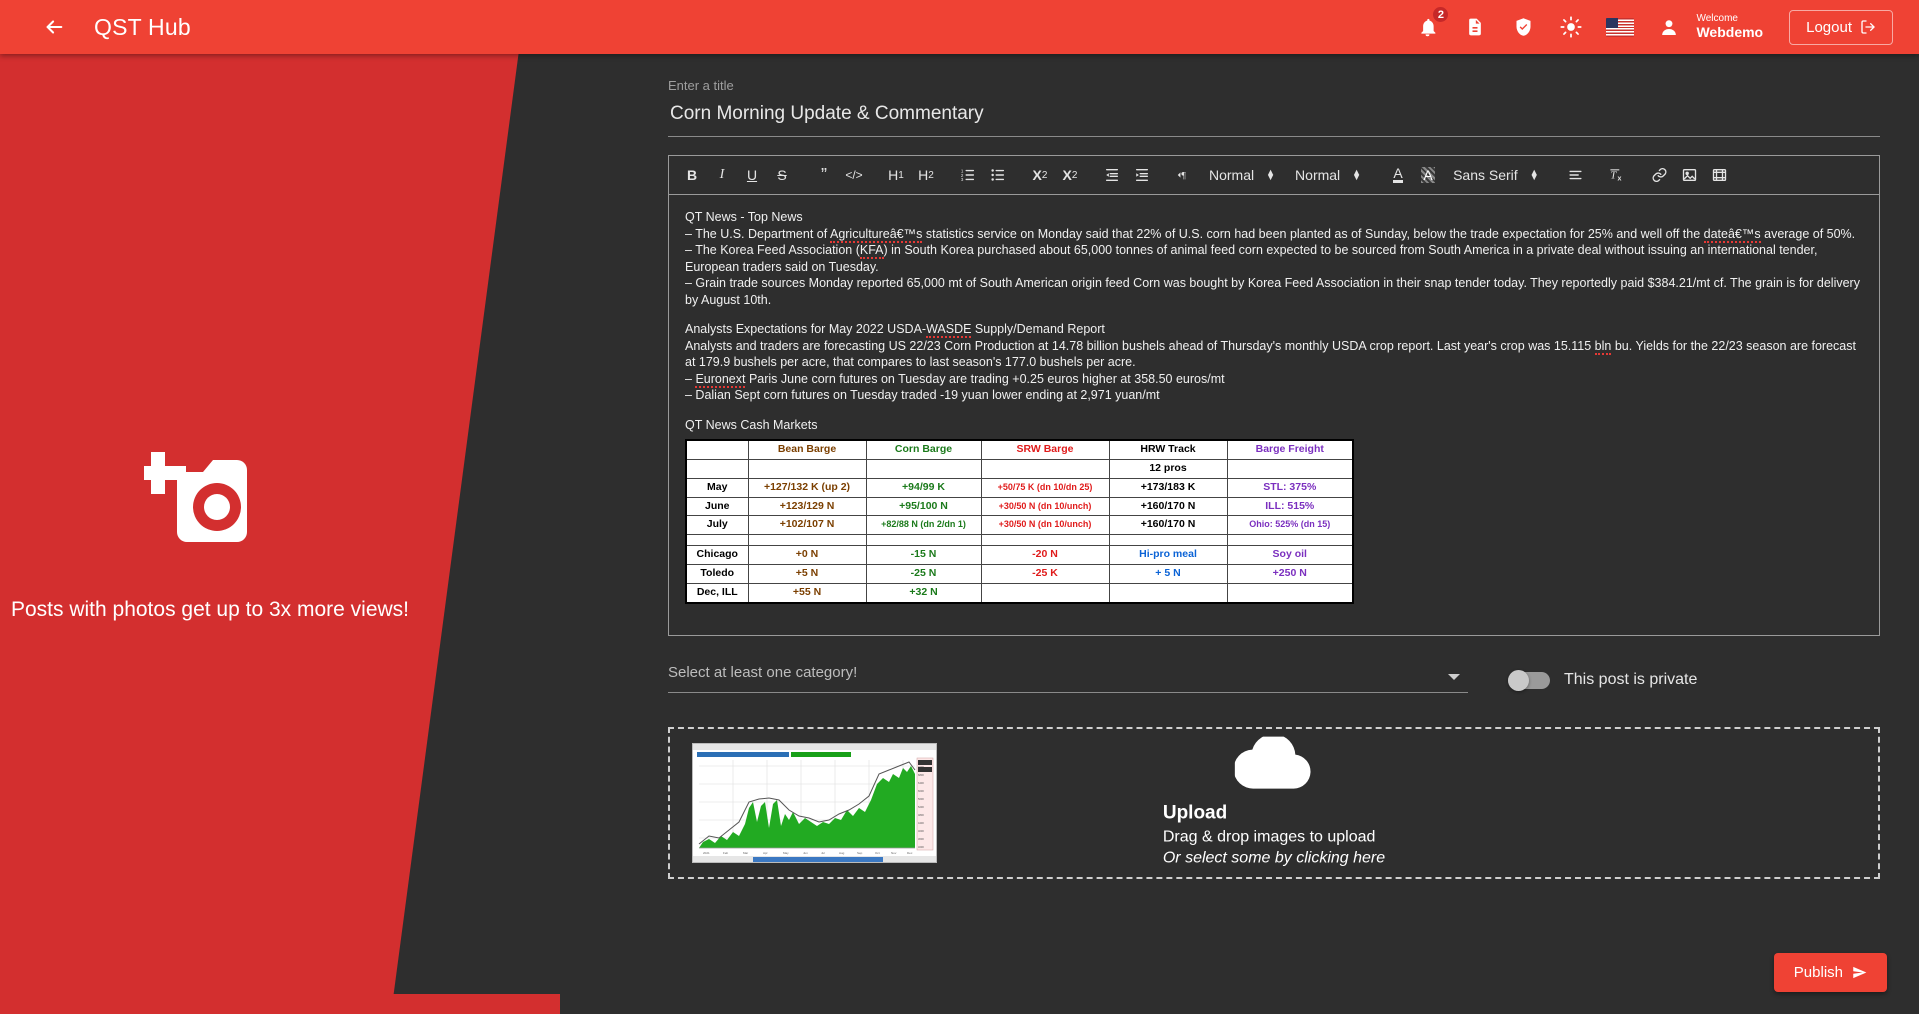 This screenshot has height=1014, width=1919. Describe the element at coordinates (1830, 972) in the screenshot. I see `publish-button: Publish` at that location.